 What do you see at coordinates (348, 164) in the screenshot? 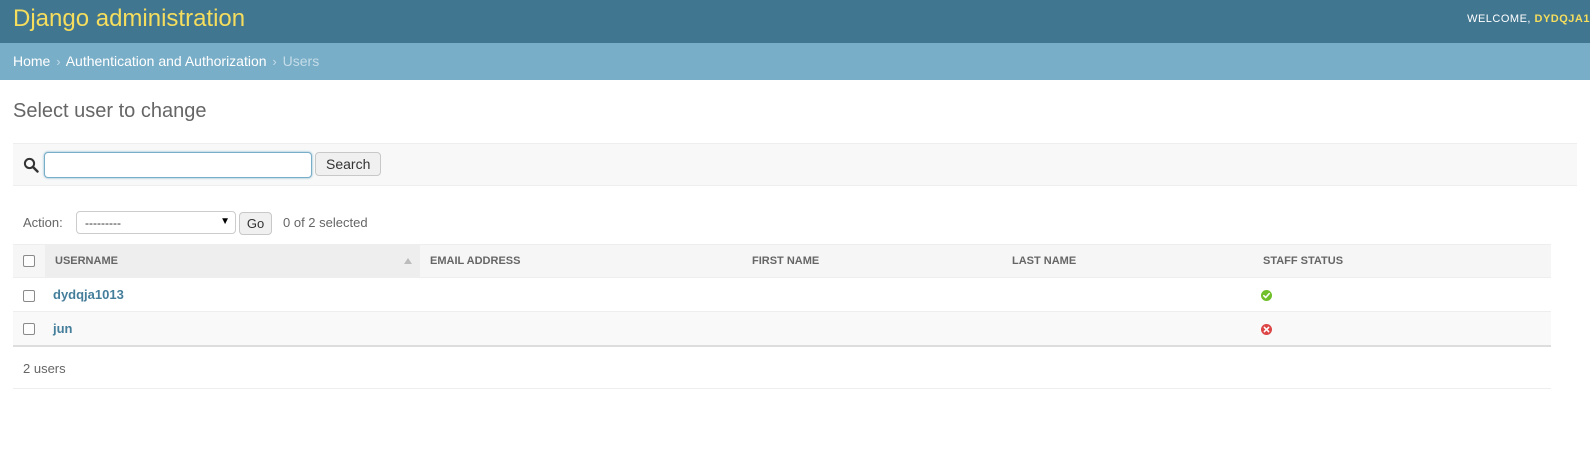
I see `search-button: Search` at bounding box center [348, 164].